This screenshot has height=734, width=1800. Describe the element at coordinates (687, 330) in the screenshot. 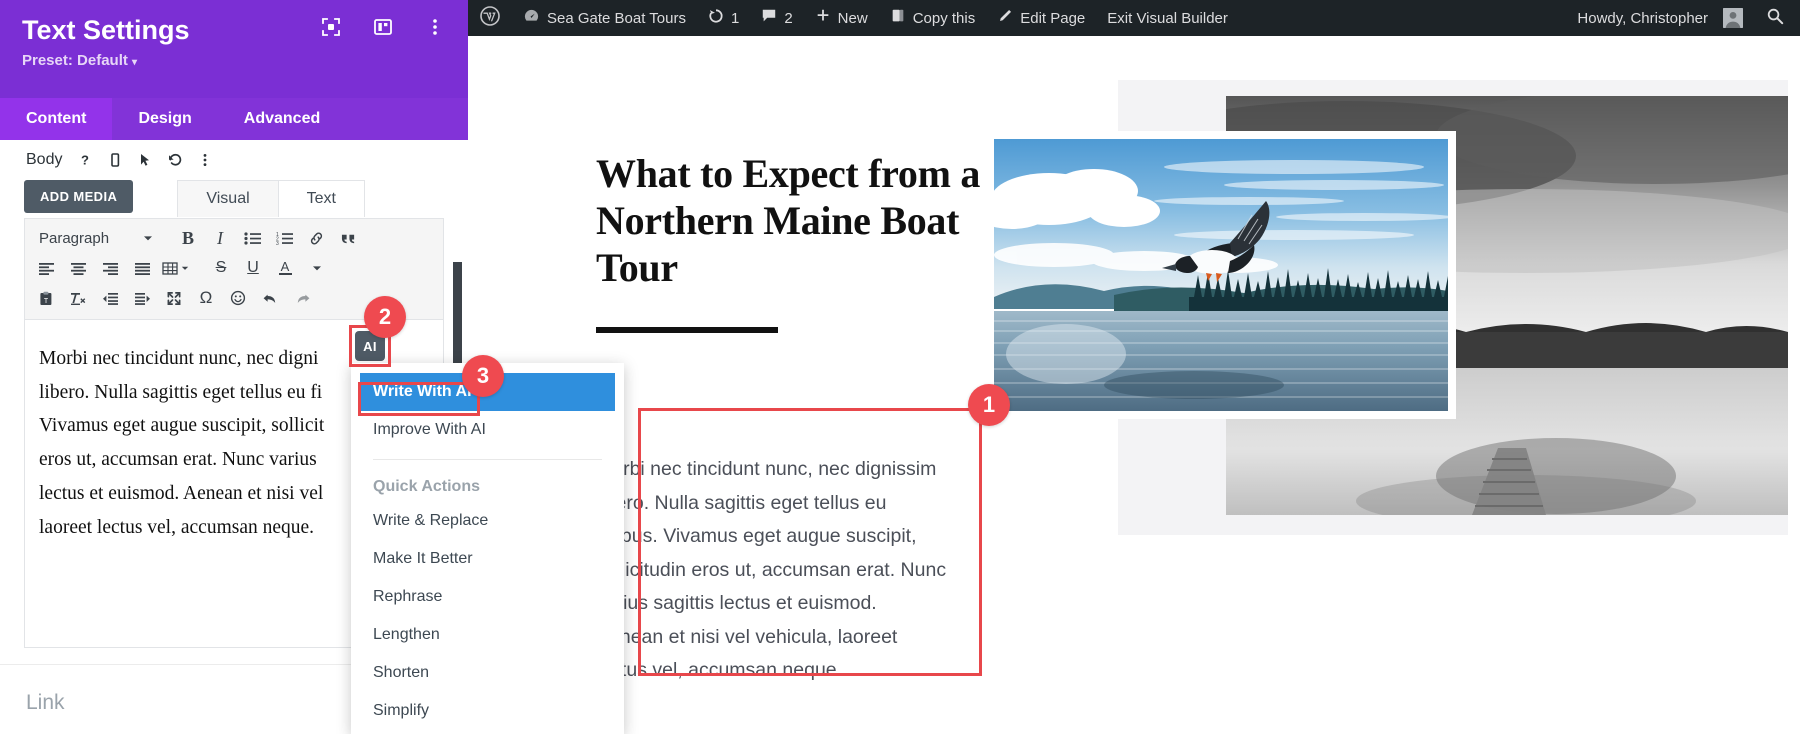

I see `title-divider-rule` at that location.